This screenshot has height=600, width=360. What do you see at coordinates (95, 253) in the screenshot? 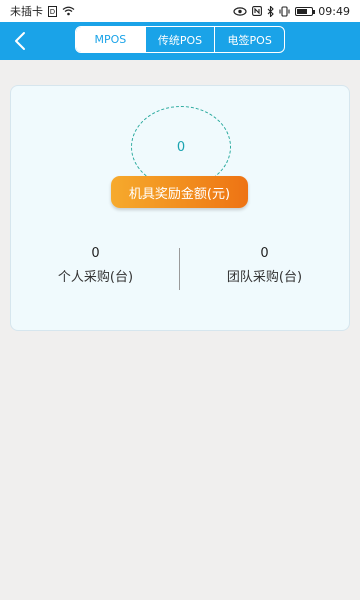
I see `personal-purchase-value: 0` at bounding box center [95, 253].